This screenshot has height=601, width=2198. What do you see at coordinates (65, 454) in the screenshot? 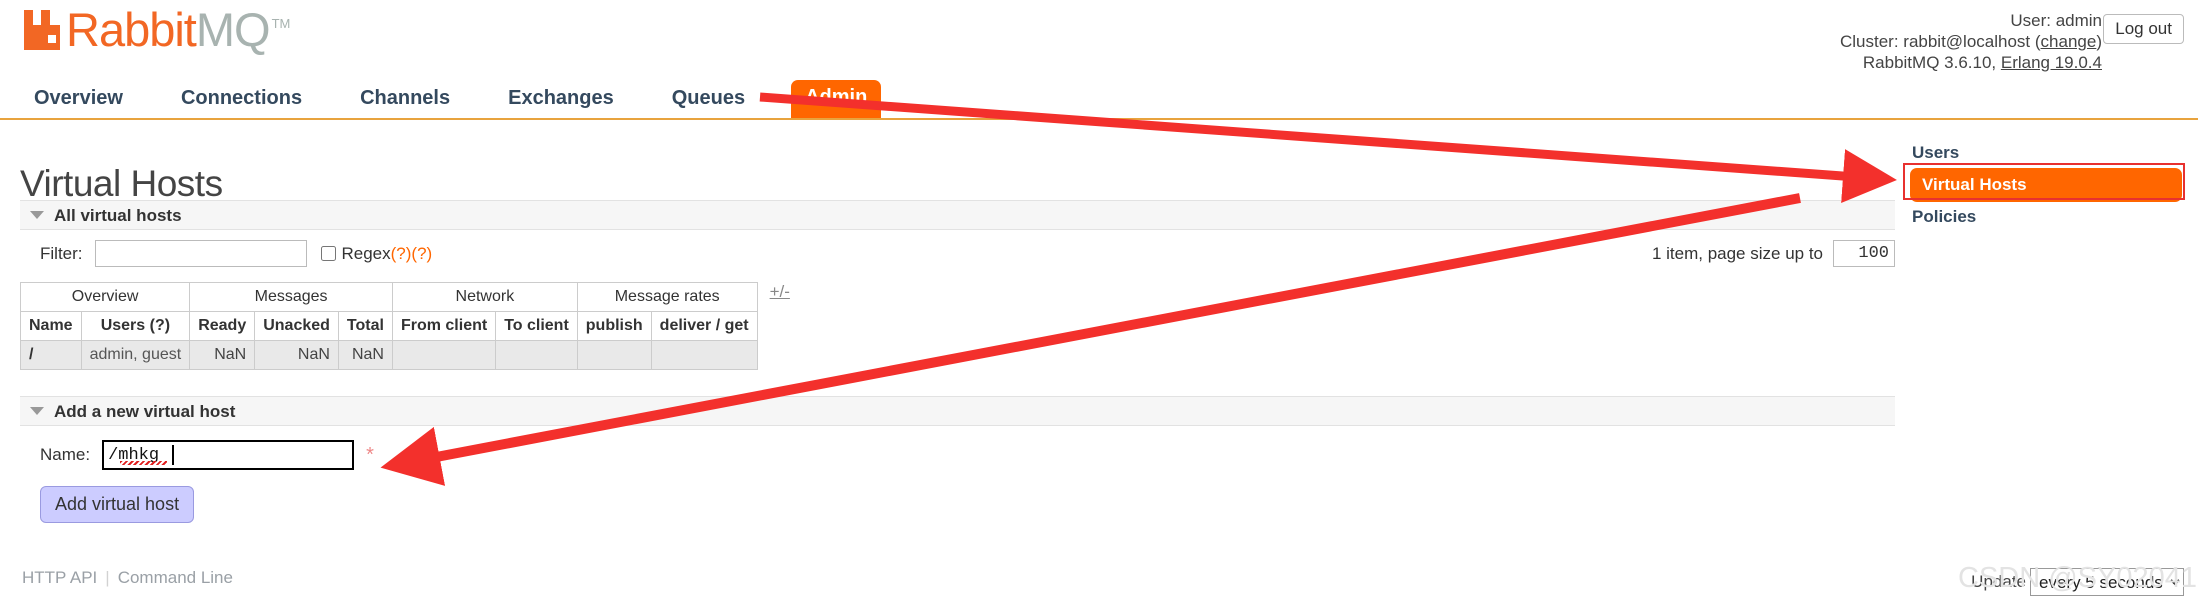
I see `vhost-name-label: Name:` at bounding box center [65, 454].